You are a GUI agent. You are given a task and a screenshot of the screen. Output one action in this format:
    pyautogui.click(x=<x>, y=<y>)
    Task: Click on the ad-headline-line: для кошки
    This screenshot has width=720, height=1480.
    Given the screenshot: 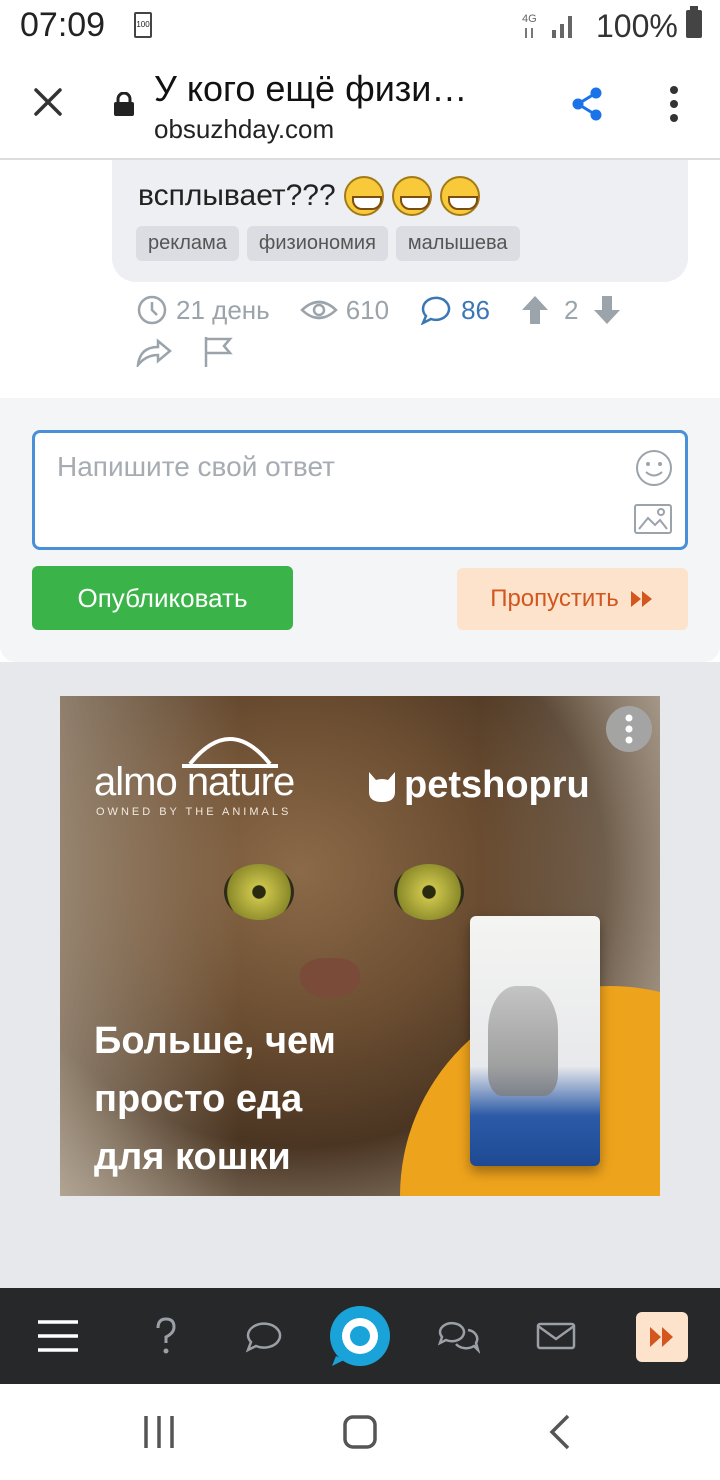 What is the action you would take?
    pyautogui.click(x=192, y=1157)
    